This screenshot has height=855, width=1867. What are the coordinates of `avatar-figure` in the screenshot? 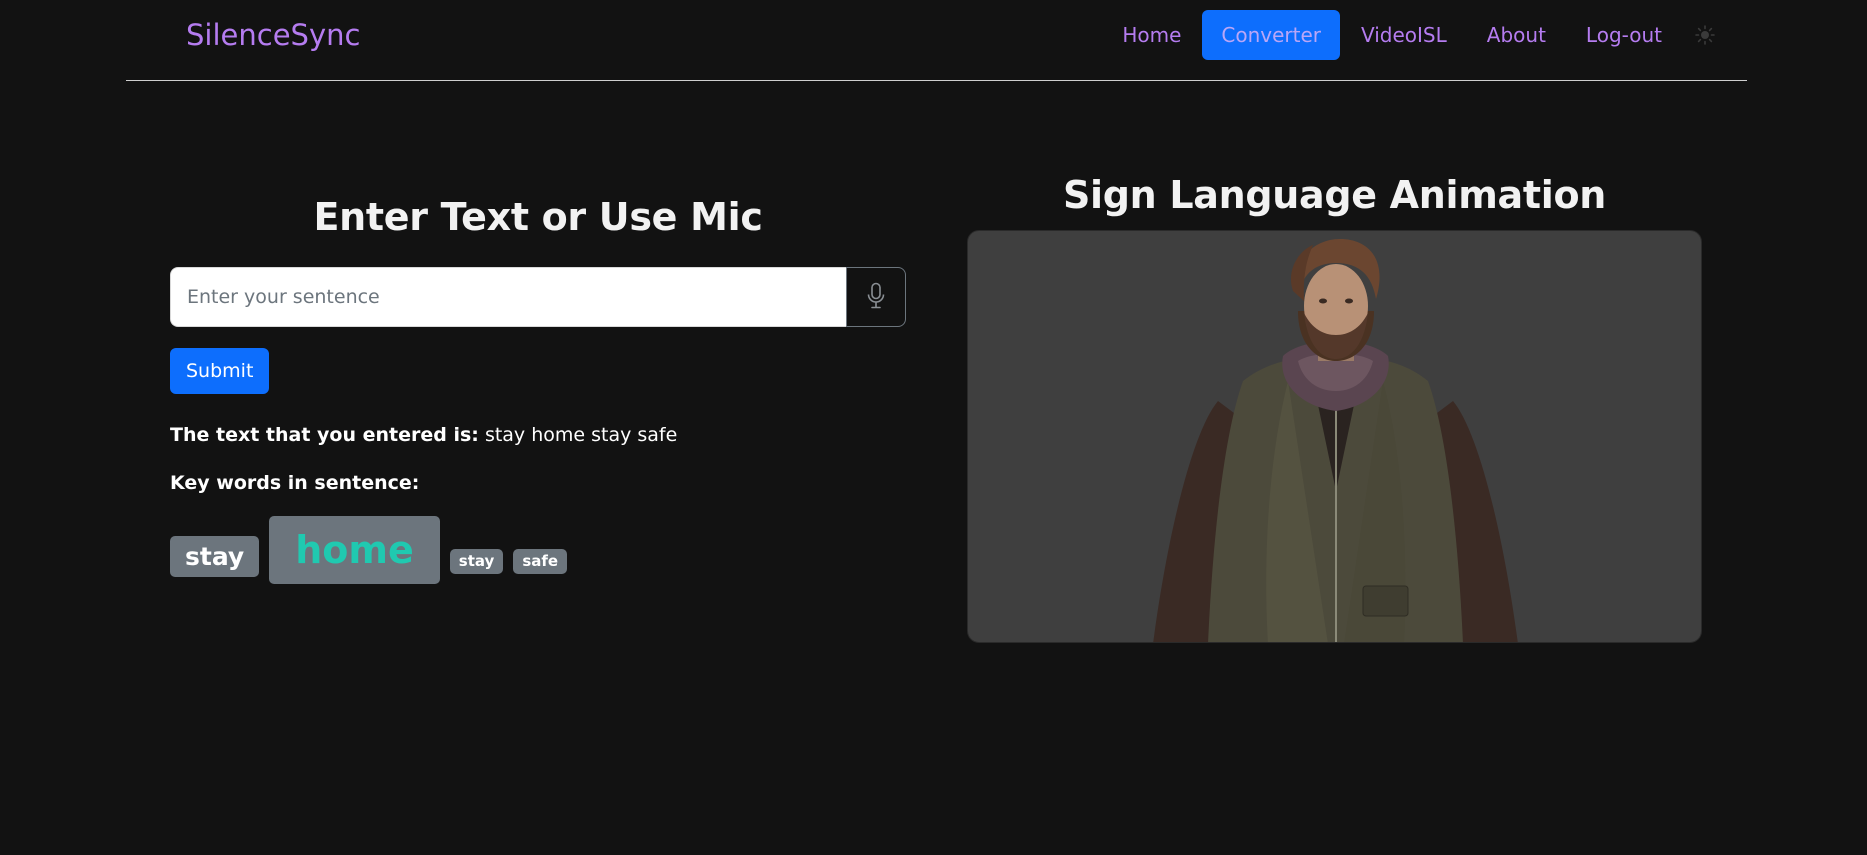 It's located at (1335, 440).